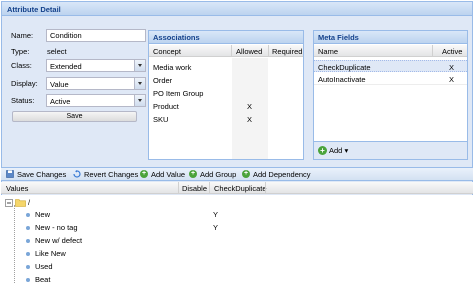 This screenshot has width=474, height=289. Describe the element at coordinates (282, 174) in the screenshot. I see `add-dependency-label: Add Dependency` at that location.